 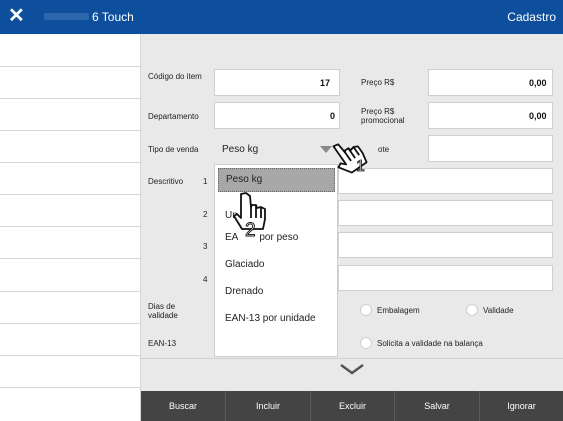 What do you see at coordinates (173, 116) in the screenshot?
I see `departamento-label: Departamento` at bounding box center [173, 116].